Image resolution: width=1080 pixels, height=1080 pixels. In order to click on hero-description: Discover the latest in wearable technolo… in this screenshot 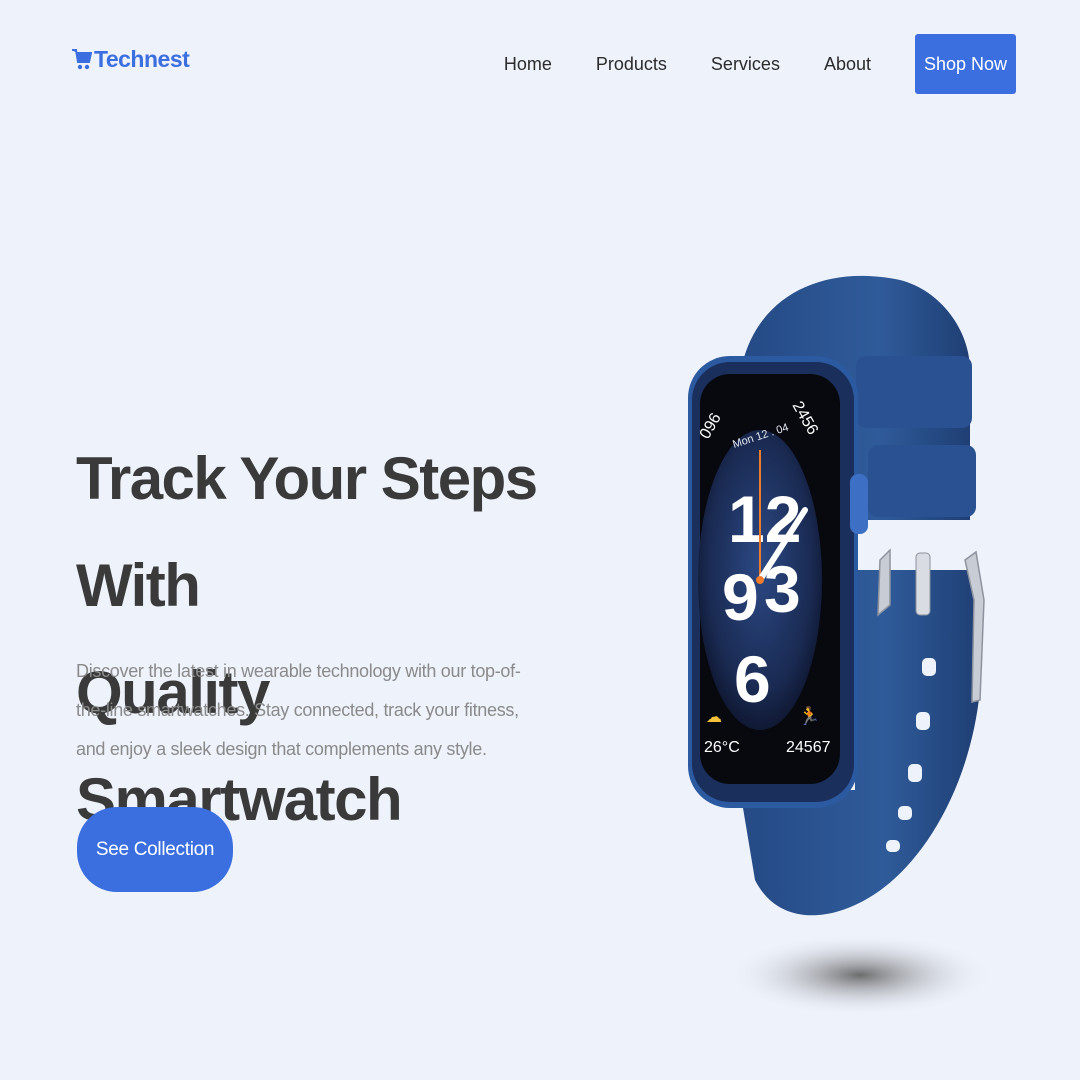, I will do `click(298, 710)`.